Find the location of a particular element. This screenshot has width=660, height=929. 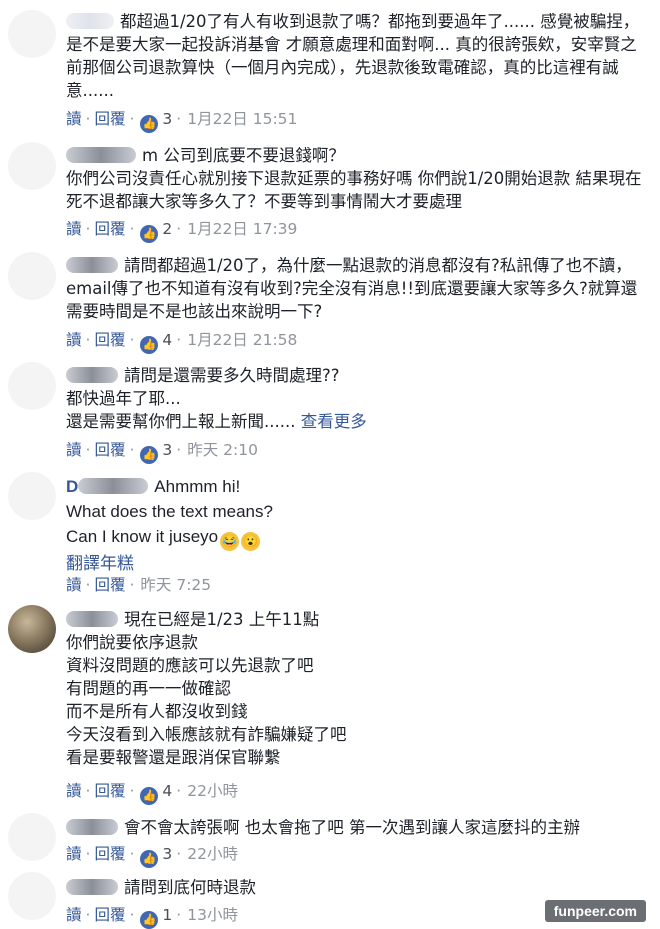

comment-actions: 讀 · 回覆 · 👍 1 · 13小時 is located at coordinates (152, 917).